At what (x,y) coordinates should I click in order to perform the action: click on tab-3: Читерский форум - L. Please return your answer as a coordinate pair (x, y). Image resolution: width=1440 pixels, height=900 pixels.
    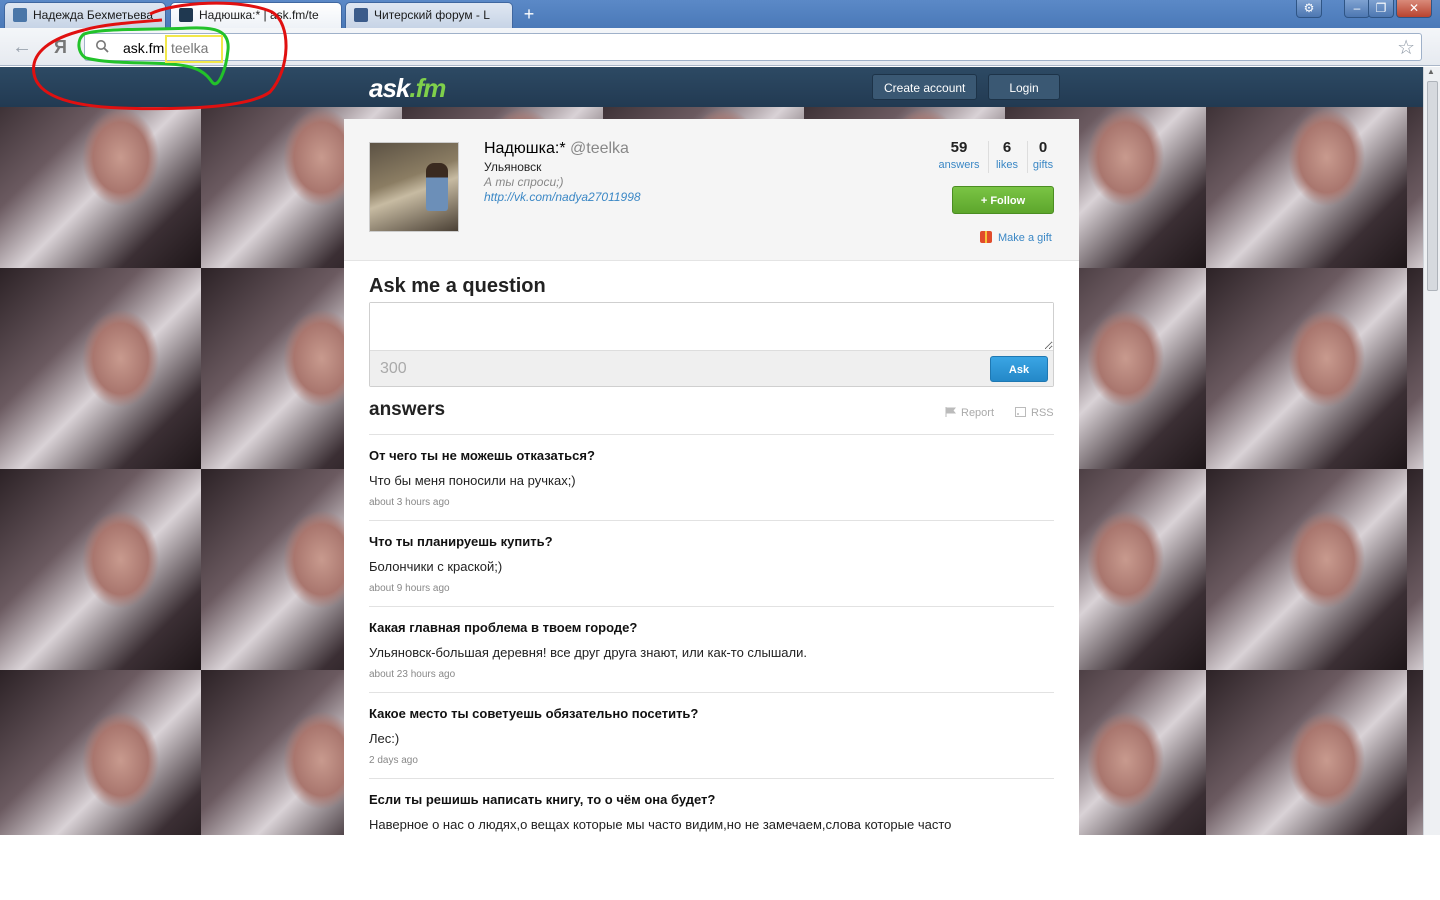
    Looking at the image, I should click on (429, 15).